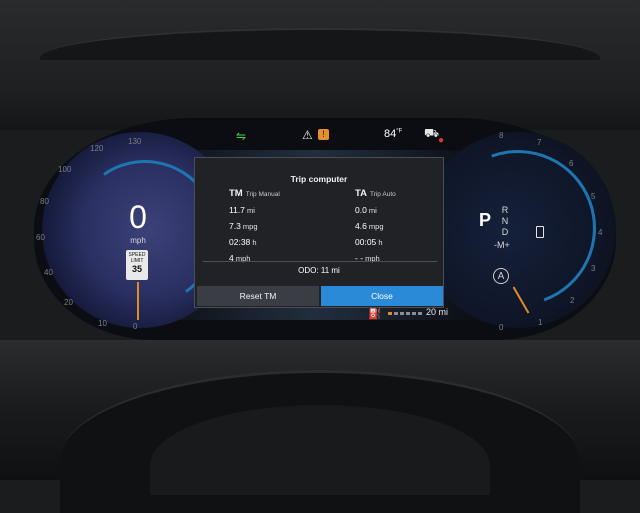  Describe the element at coordinates (135, 326) in the screenshot. I see `speed-tick: 0` at that location.